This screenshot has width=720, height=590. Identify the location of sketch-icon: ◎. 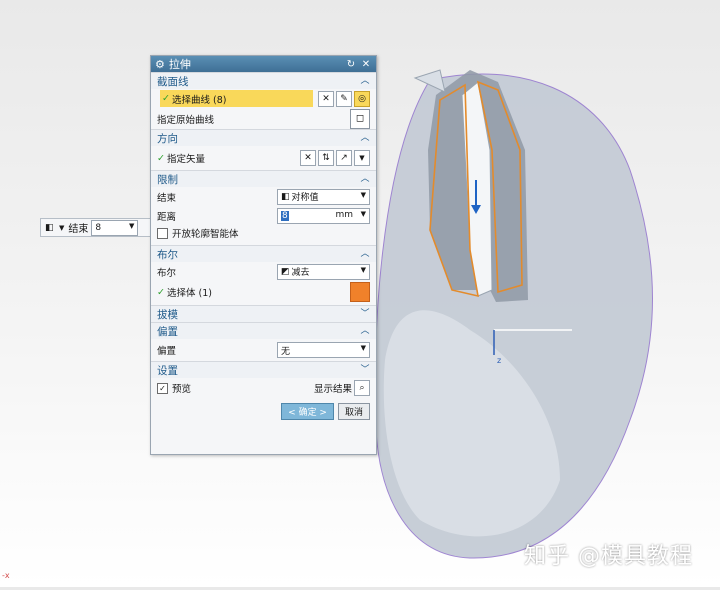
(362, 98).